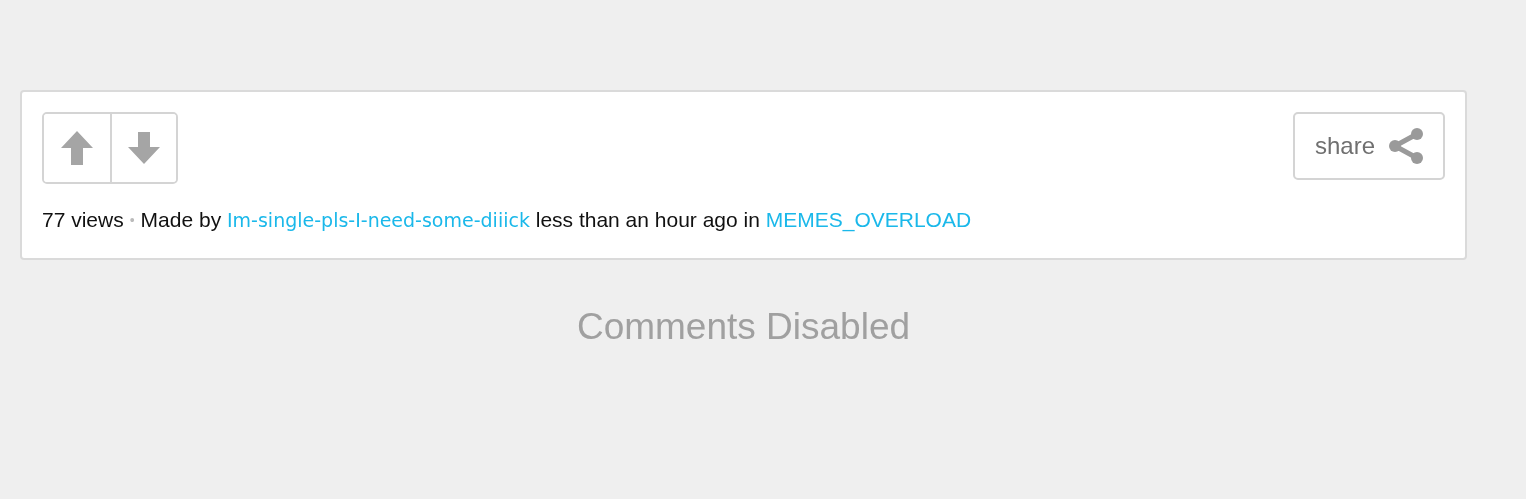  What do you see at coordinates (1406, 146) in the screenshot?
I see `share-icon` at bounding box center [1406, 146].